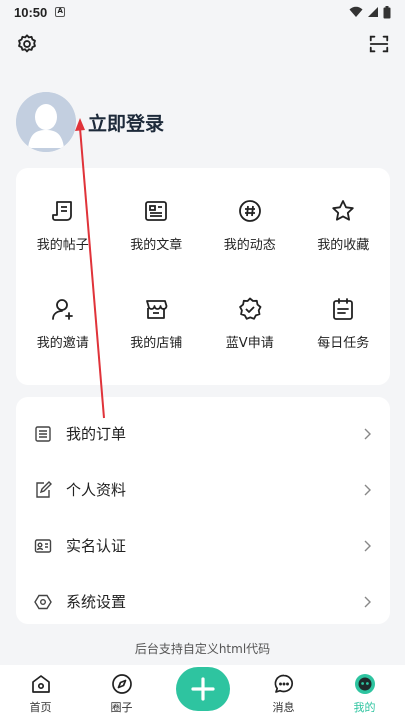 This screenshot has height=720, width=405. I want to click on tab-messages: 消息, so click(283, 692).